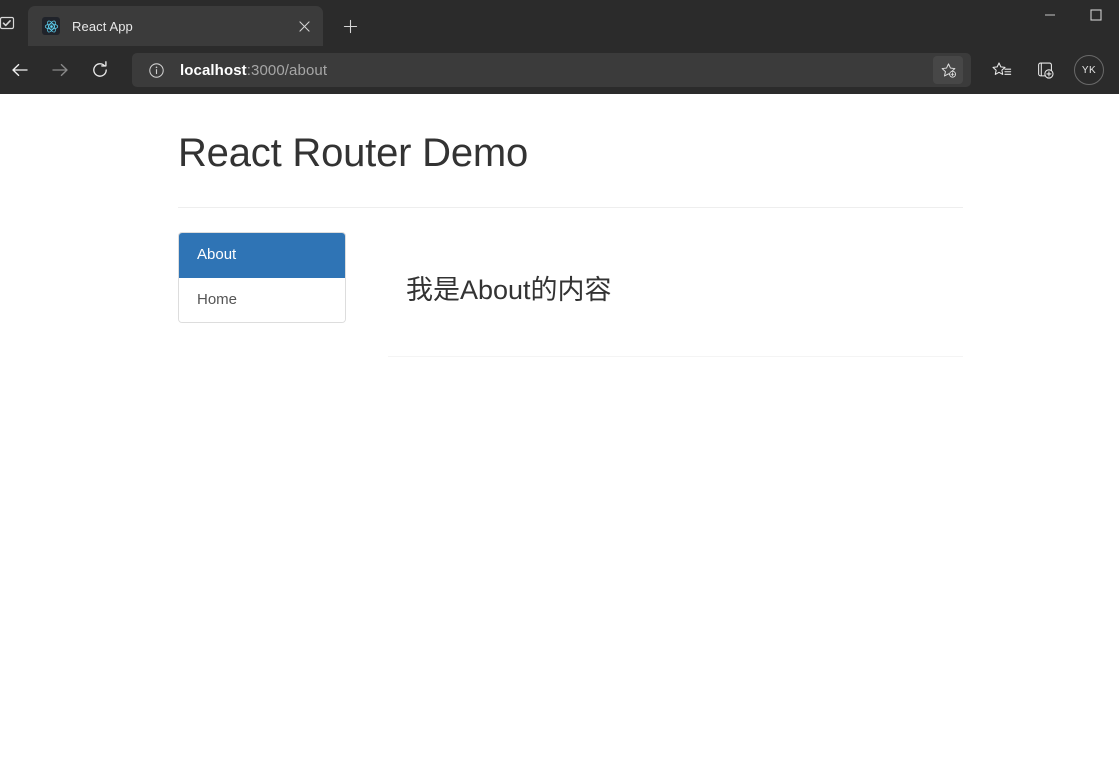 This screenshot has height=758, width=1119. Describe the element at coordinates (262, 299) in the screenshot. I see `nav-link-home: Home` at that location.